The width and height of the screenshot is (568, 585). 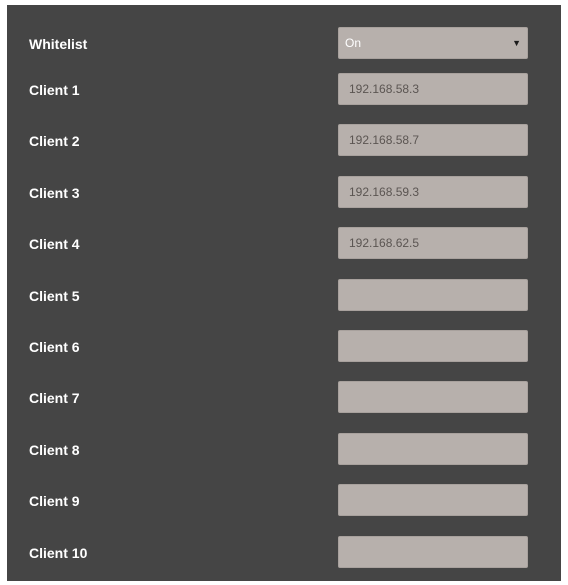 I want to click on client-10-label: Client 10, so click(x=58, y=553).